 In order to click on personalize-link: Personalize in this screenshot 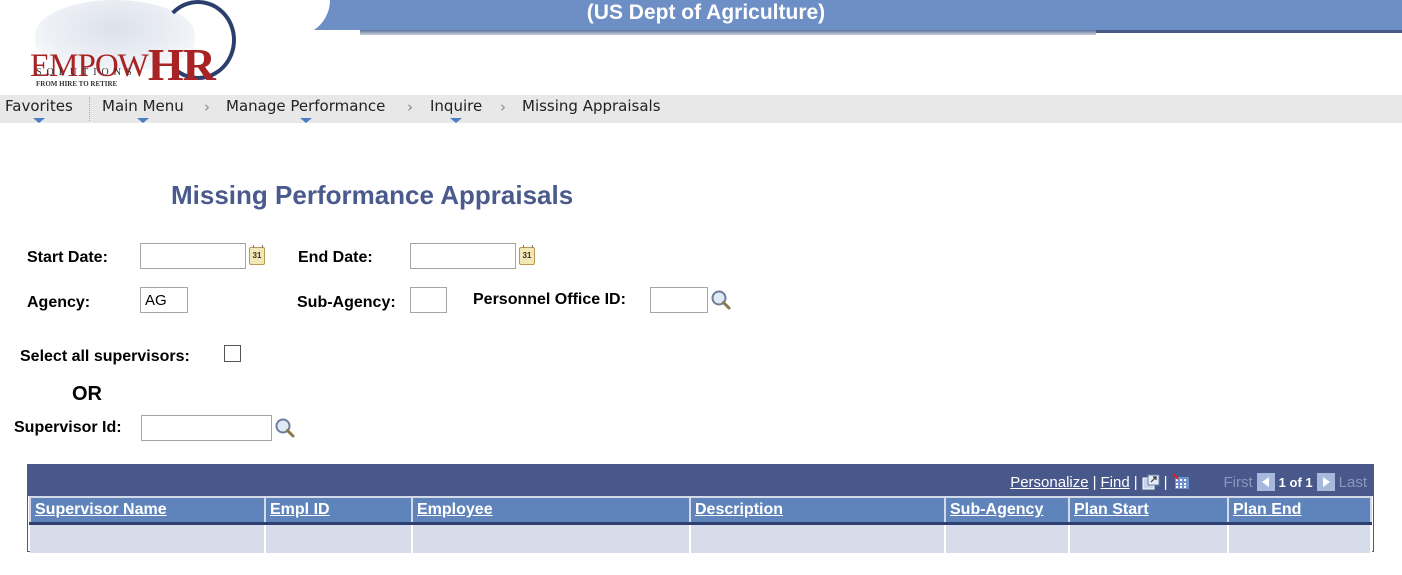, I will do `click(1049, 482)`.